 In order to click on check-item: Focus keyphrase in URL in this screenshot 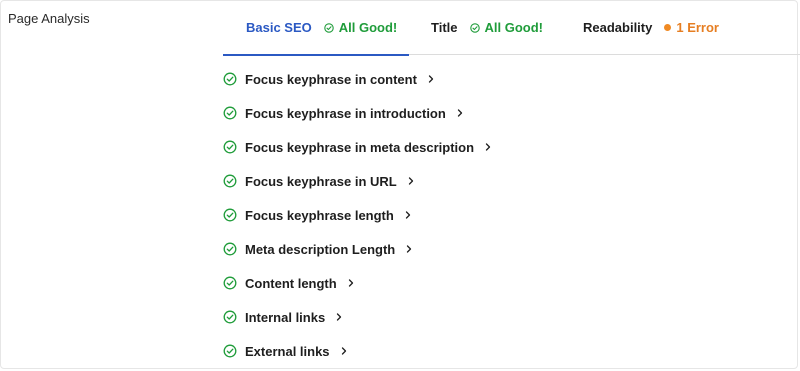, I will do `click(503, 181)`.